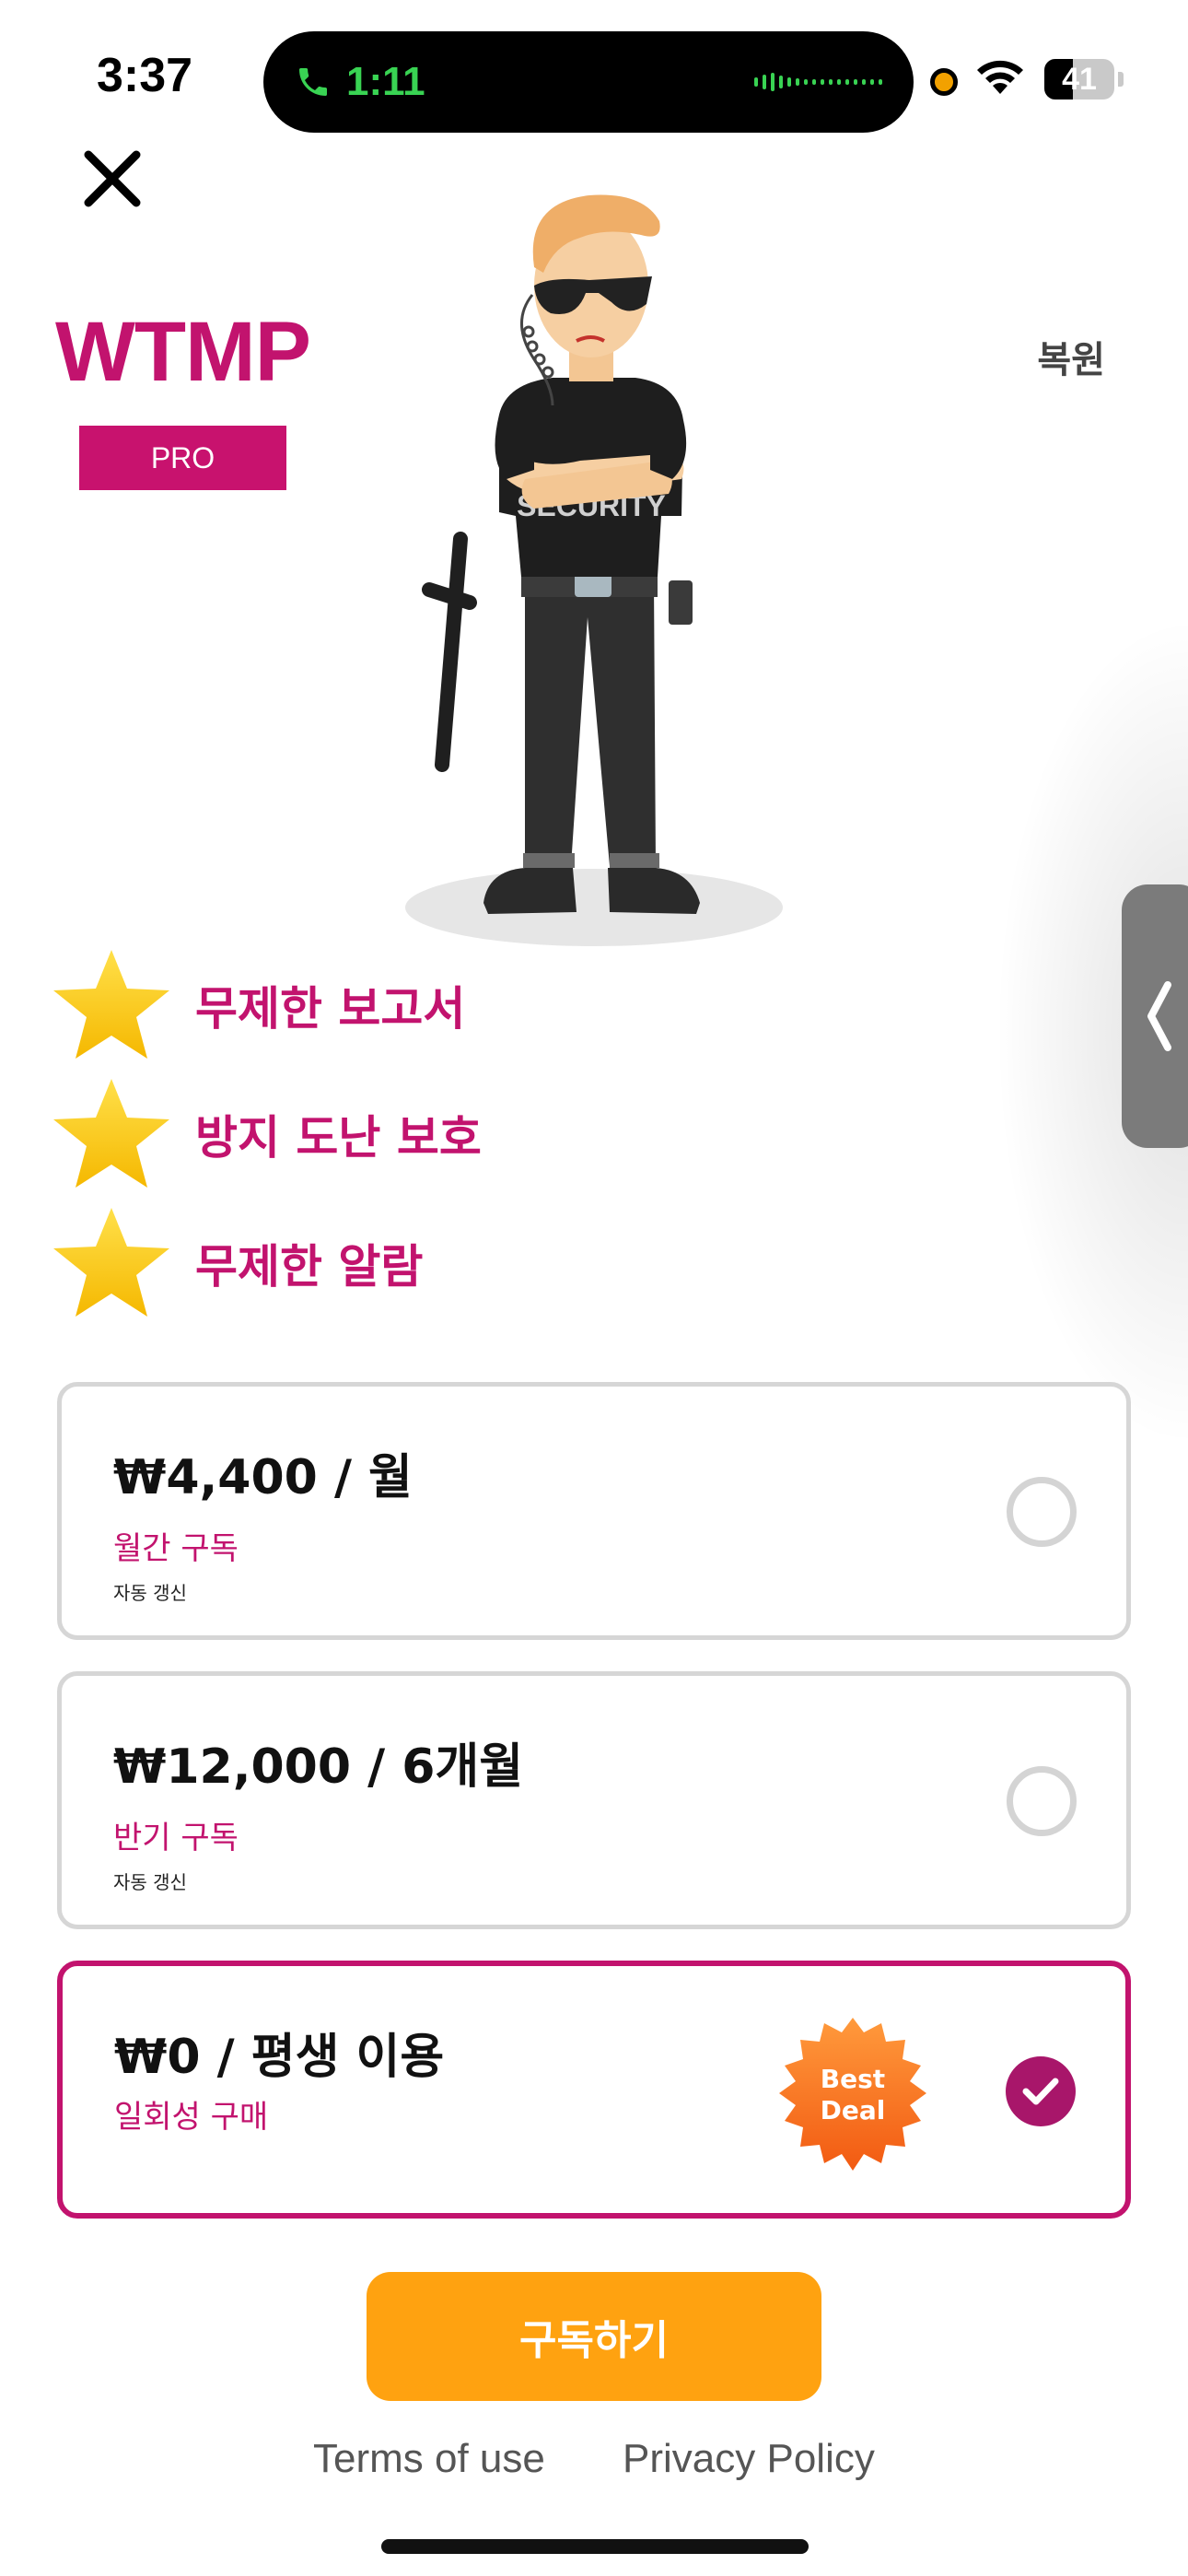 The image size is (1188, 2576). Describe the element at coordinates (853, 2110) in the screenshot. I see `best-deal-line2: Deal` at that location.